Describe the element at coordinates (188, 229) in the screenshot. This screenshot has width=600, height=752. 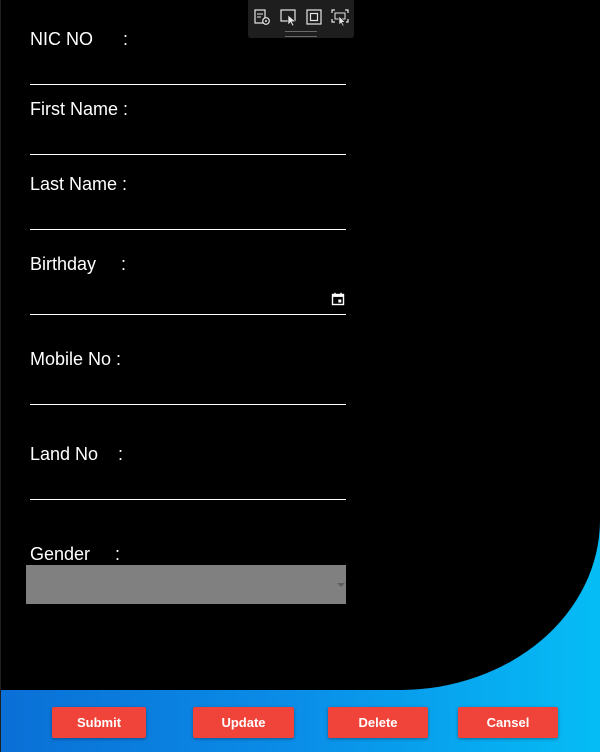
I see `last-name-underline` at that location.